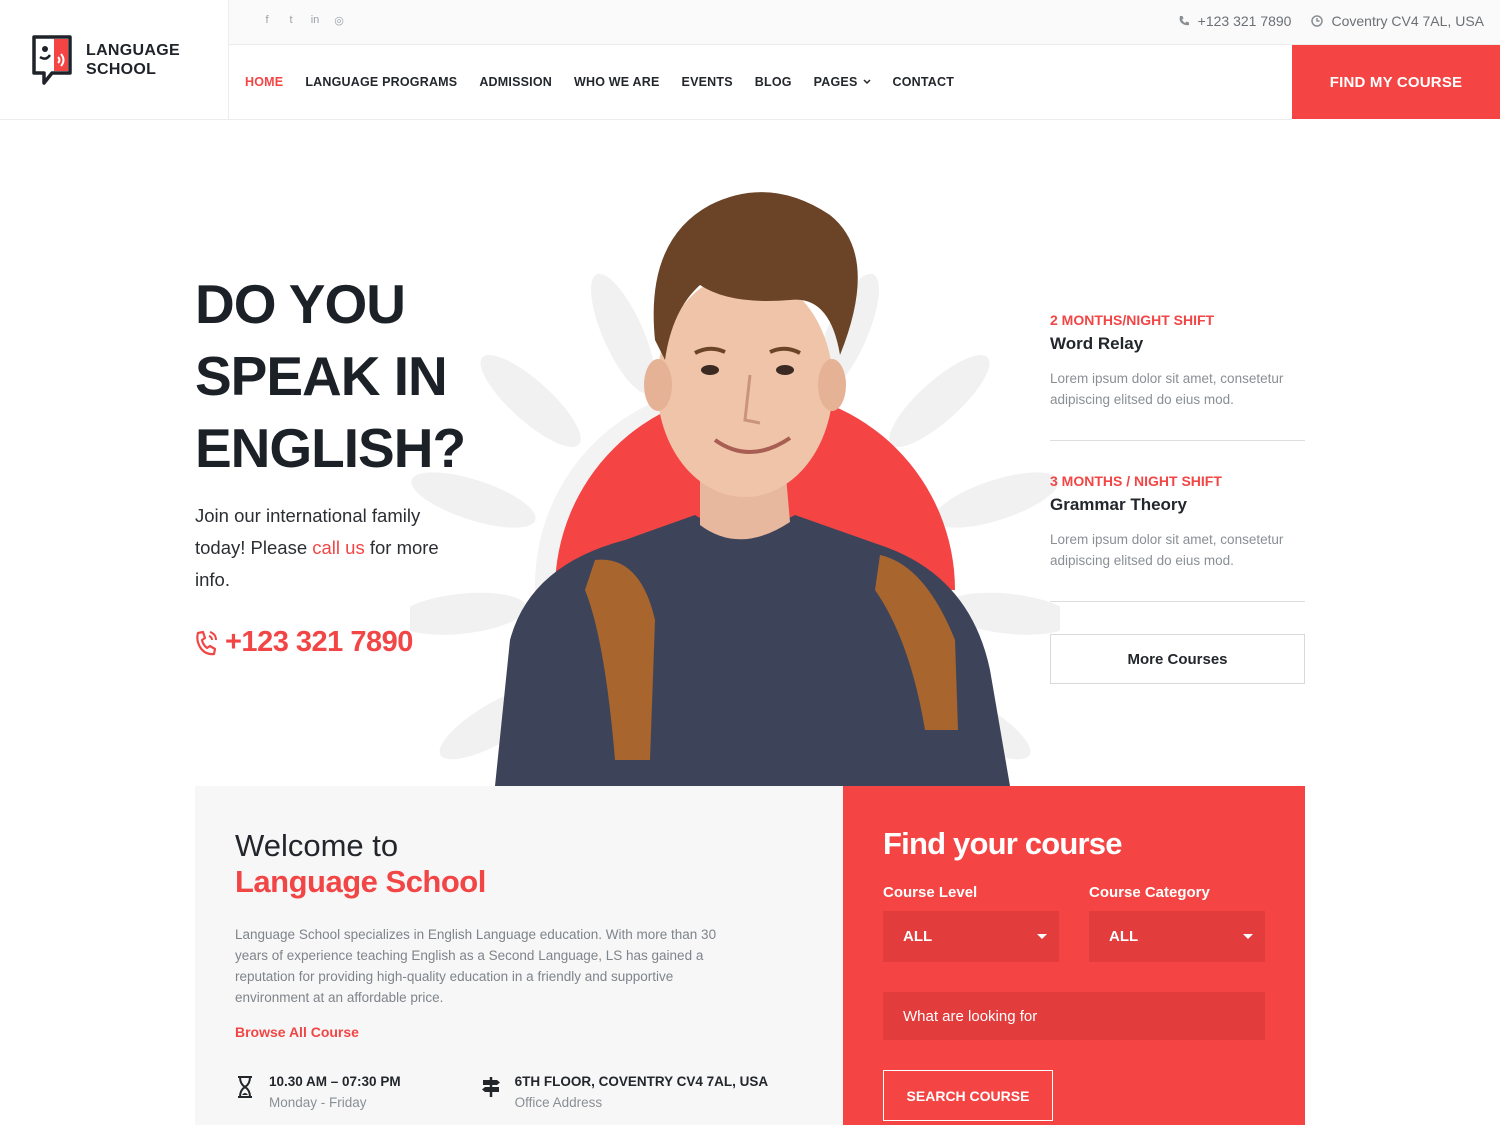  Describe the element at coordinates (360, 881) in the screenshot. I see `welcome-school-name: Language School` at that location.